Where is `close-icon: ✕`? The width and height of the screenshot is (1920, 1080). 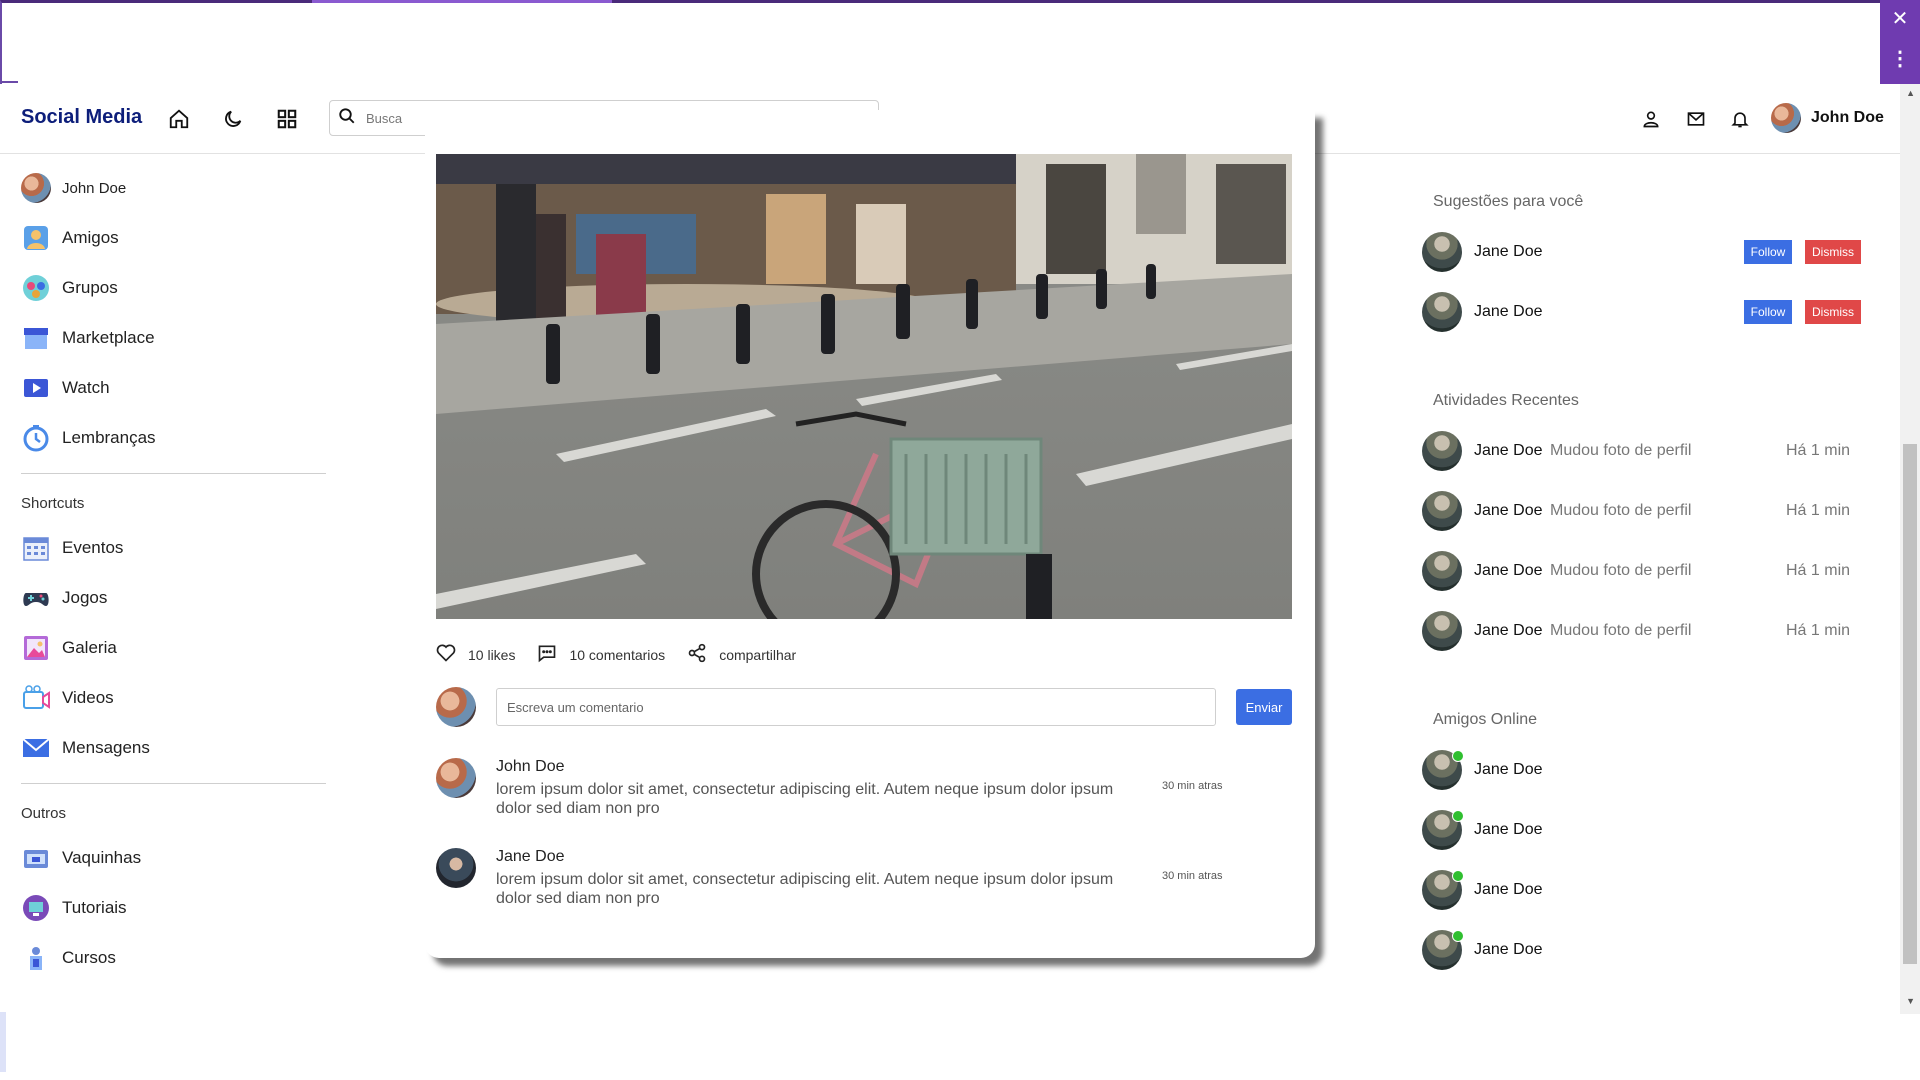
close-icon: ✕ is located at coordinates (1900, 18).